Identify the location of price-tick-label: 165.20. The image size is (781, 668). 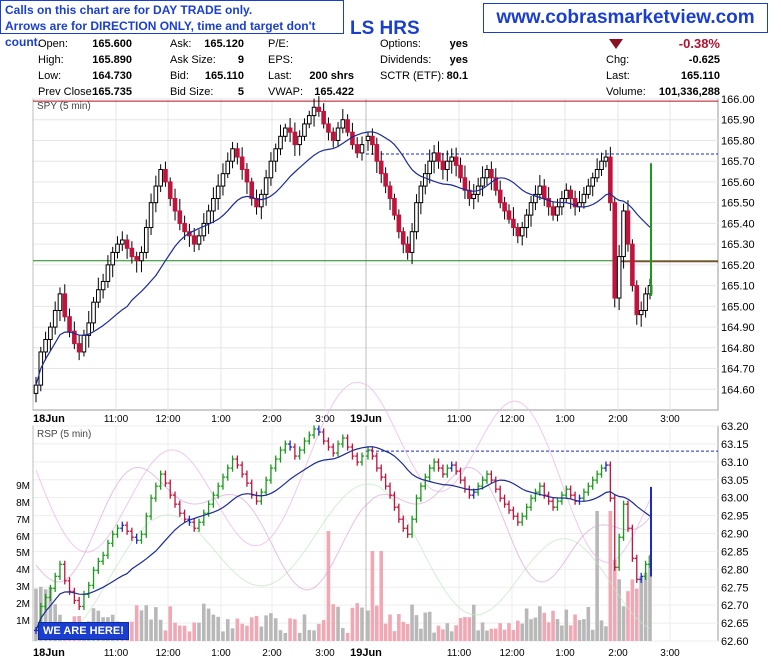
(738, 266).